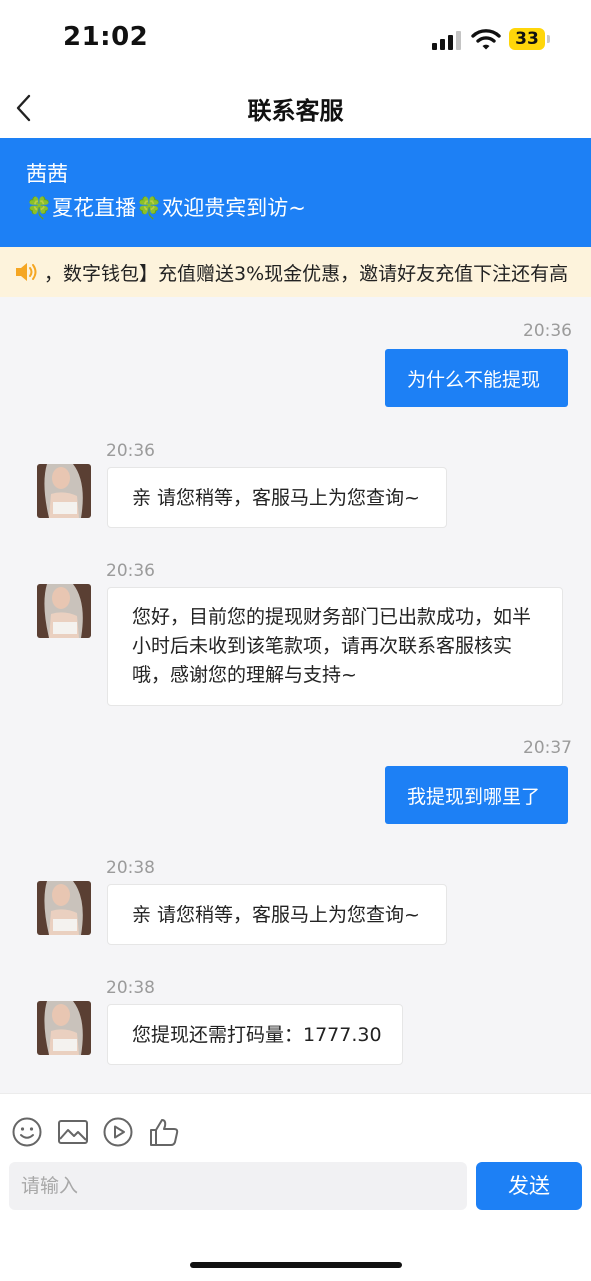 This screenshot has width=591, height=1281. What do you see at coordinates (296, 1265) in the screenshot?
I see `home-indicator` at bounding box center [296, 1265].